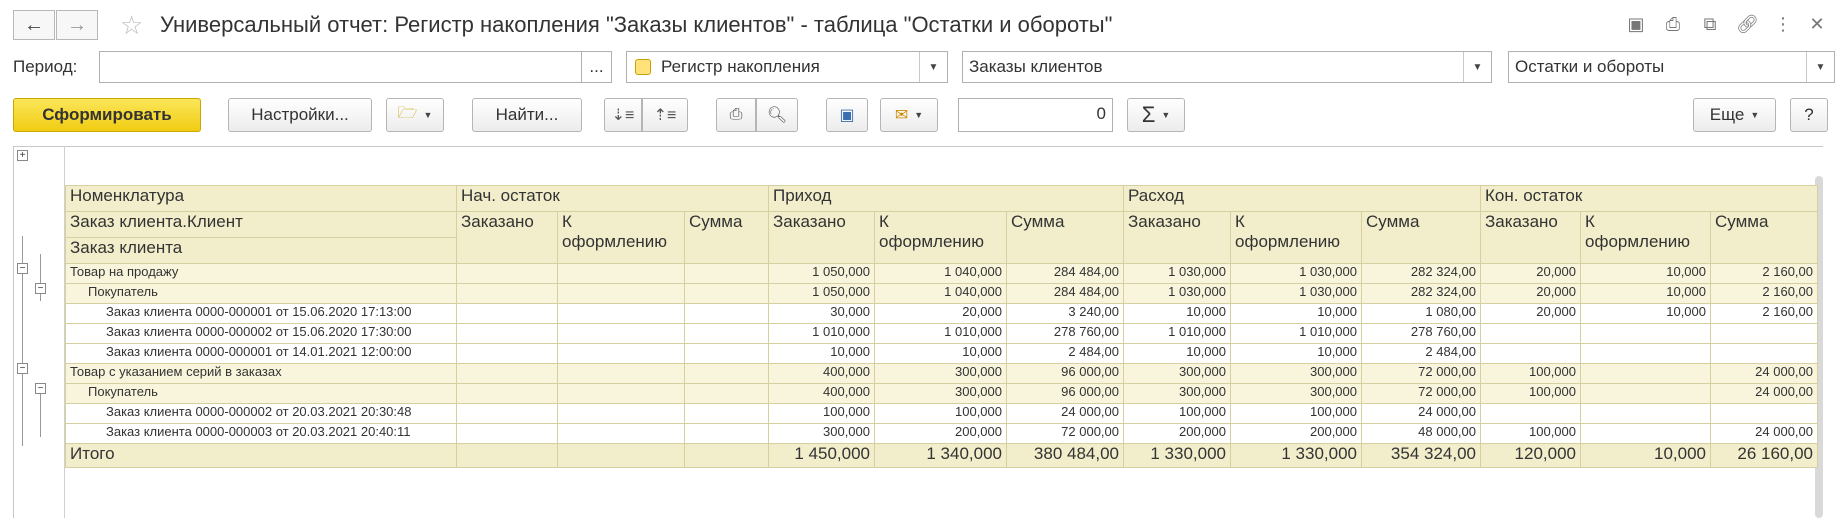  Describe the element at coordinates (1747, 24) in the screenshot. I see `link-icon: 🔗︎` at that location.